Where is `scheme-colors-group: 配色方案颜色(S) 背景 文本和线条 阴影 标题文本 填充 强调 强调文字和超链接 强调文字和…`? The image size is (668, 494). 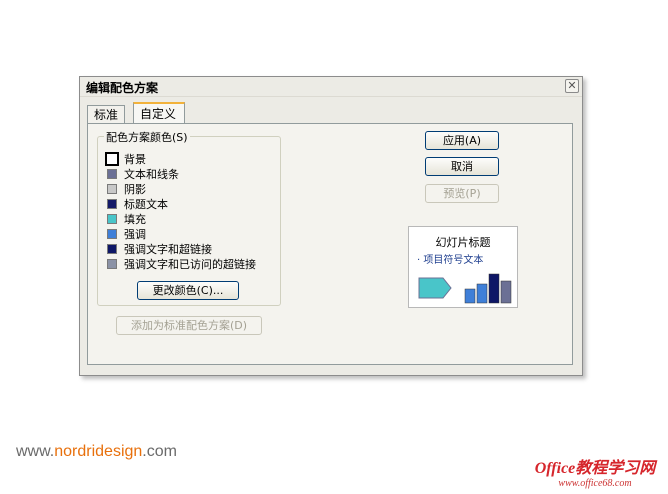
scheme-colors-group: 配色方案颜色(S) 背景 文本和线条 阴影 标题文本 填充 强调 强调文字和超链接 强调文字和… is located at coordinates (189, 217).